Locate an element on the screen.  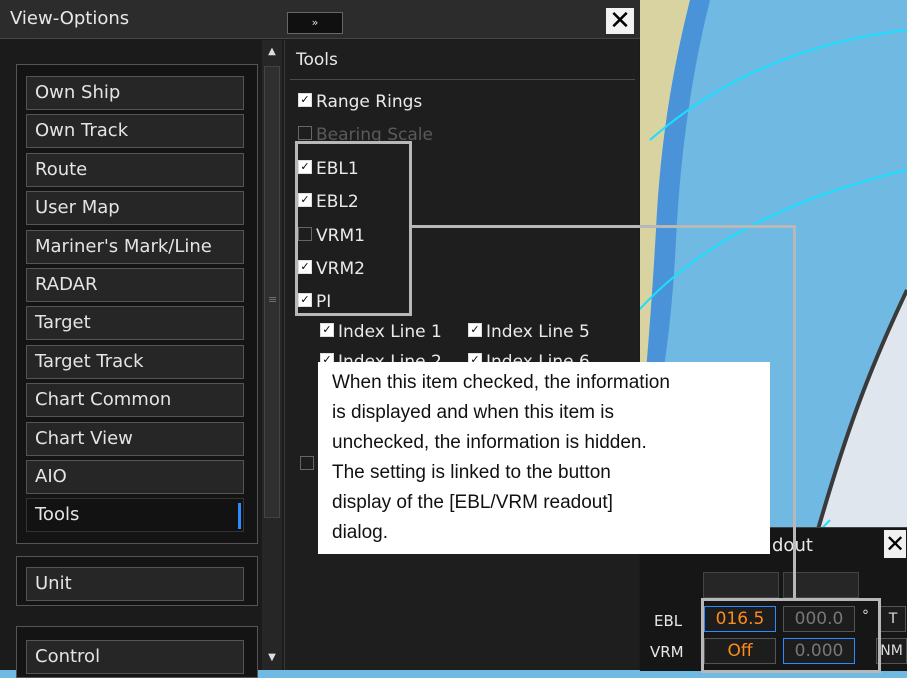
title-bar: View-Options » ✕ is located at coordinates (320, 19).